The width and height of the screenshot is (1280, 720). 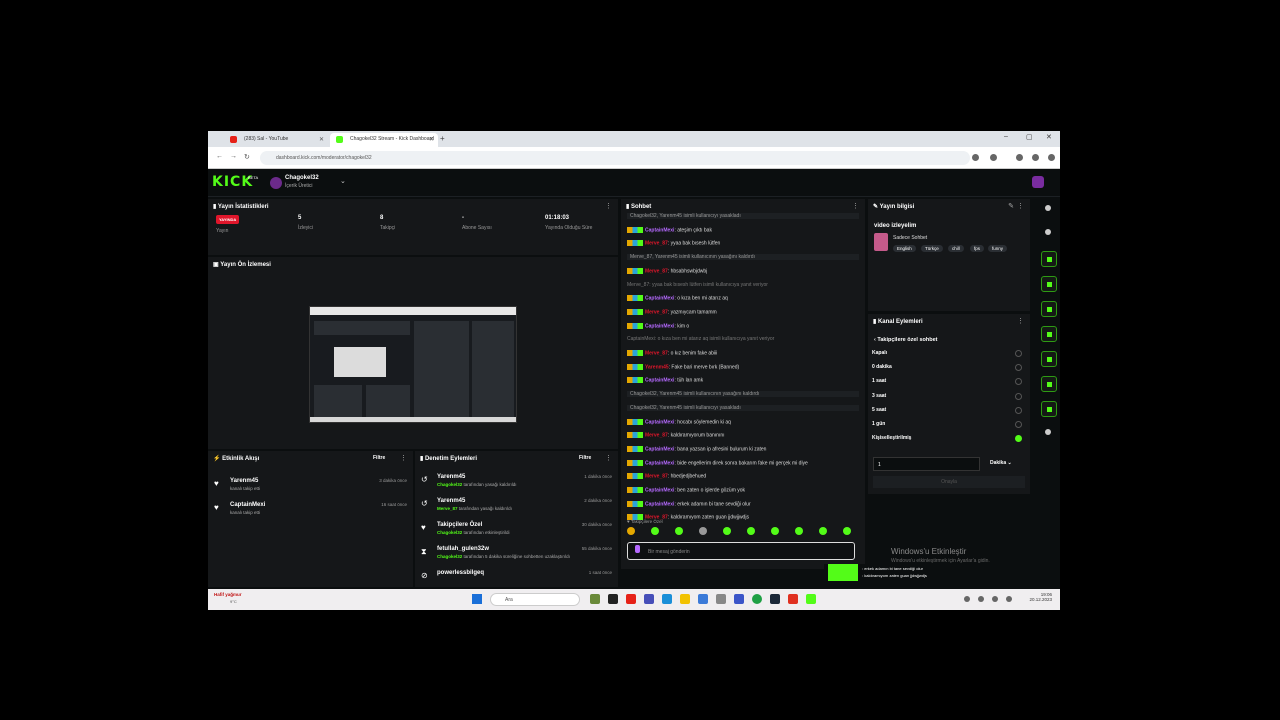 What do you see at coordinates (459, 525) in the screenshot?
I see `feed-name: Takipçilere Özel` at bounding box center [459, 525].